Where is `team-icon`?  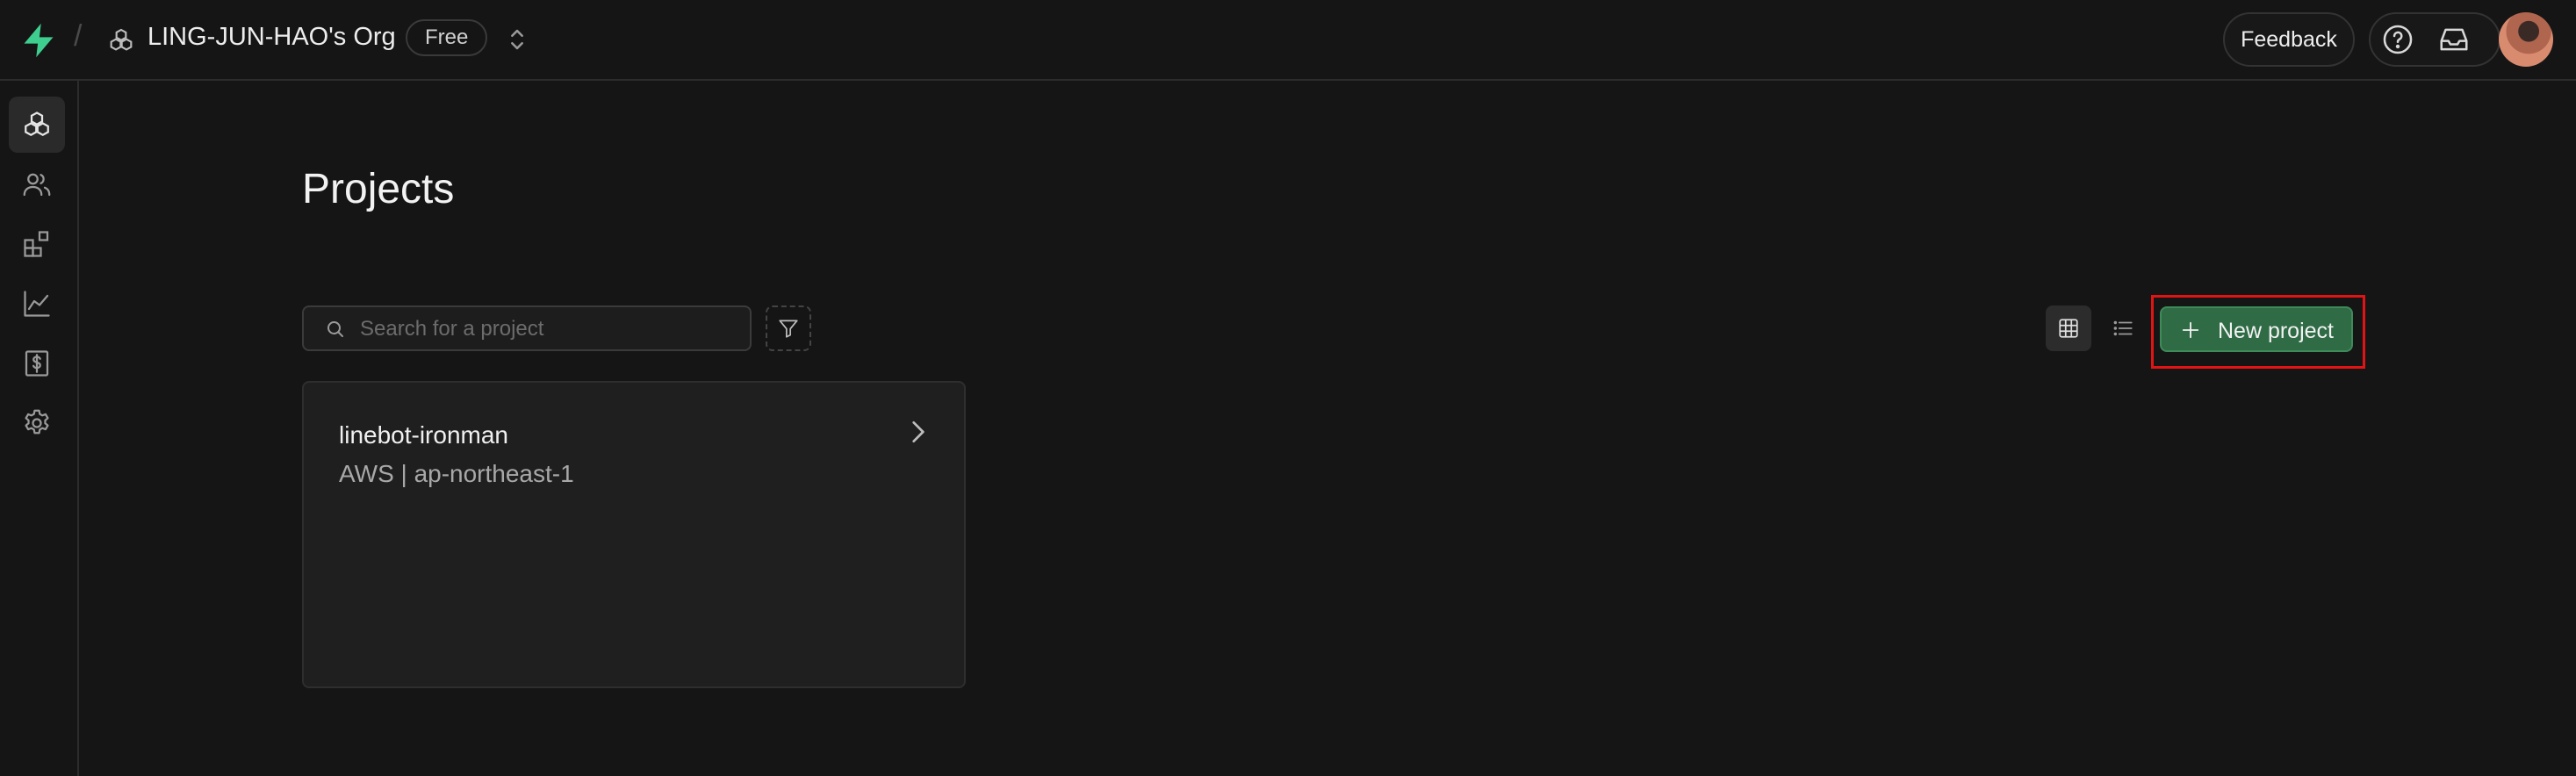 team-icon is located at coordinates (37, 185).